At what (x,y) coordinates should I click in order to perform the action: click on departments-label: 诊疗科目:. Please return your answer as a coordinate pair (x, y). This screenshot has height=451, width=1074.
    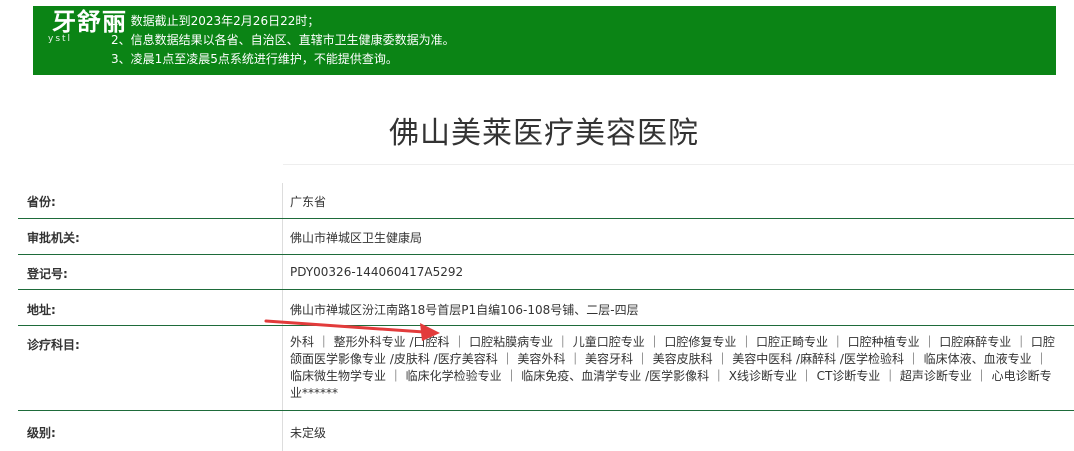
    Looking at the image, I should click on (53, 345).